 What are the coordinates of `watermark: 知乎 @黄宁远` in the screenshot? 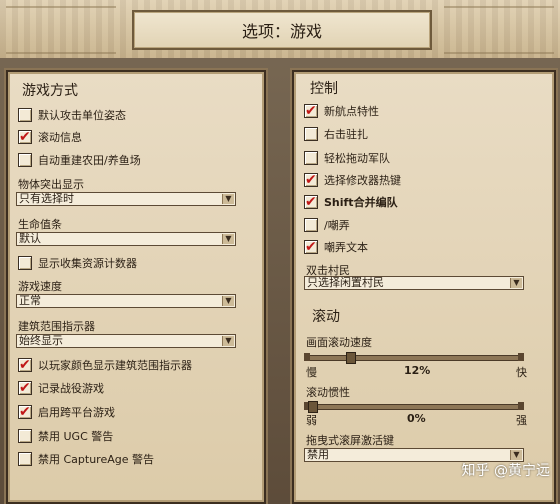 It's located at (505, 471).